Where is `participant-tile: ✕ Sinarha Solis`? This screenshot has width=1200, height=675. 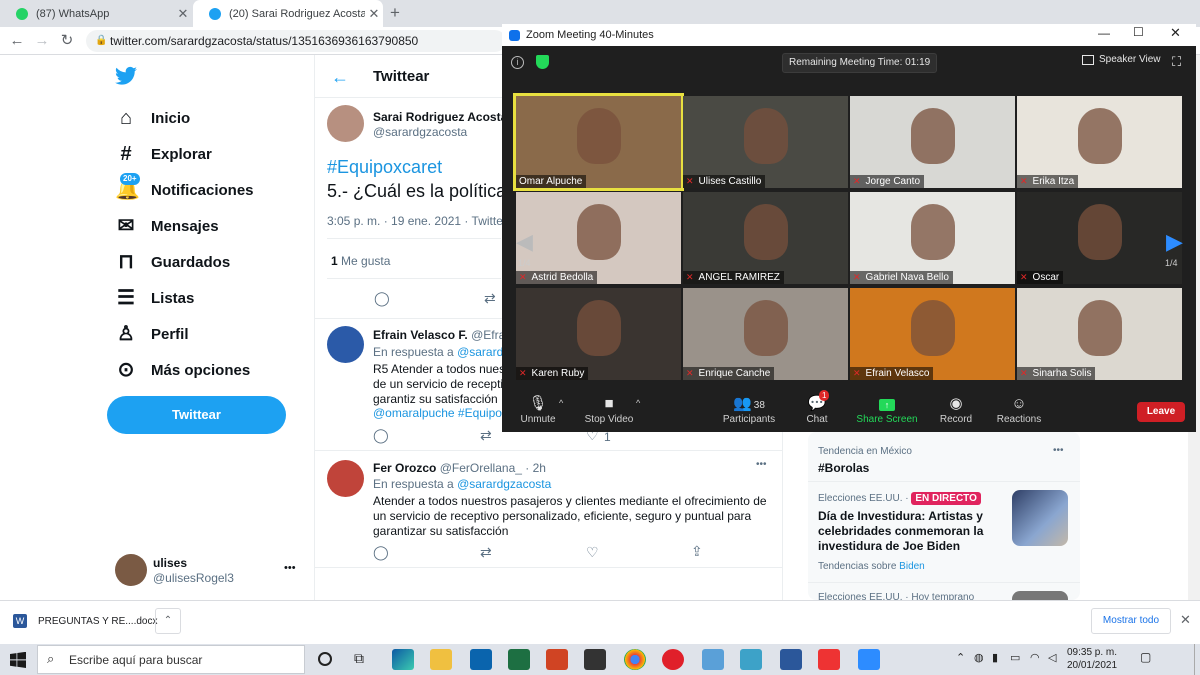 participant-tile: ✕ Sinarha Solis is located at coordinates (1099, 334).